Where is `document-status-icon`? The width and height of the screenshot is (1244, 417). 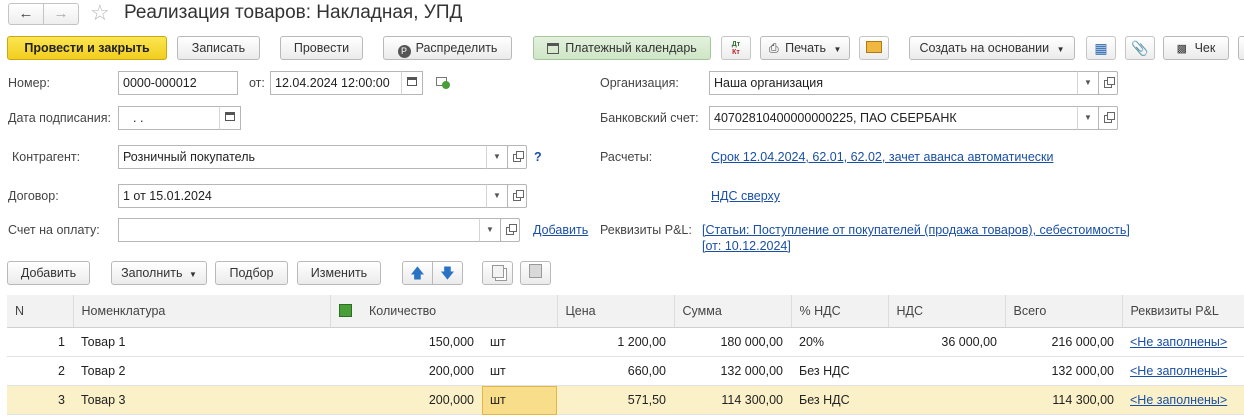
document-status-icon is located at coordinates (443, 83).